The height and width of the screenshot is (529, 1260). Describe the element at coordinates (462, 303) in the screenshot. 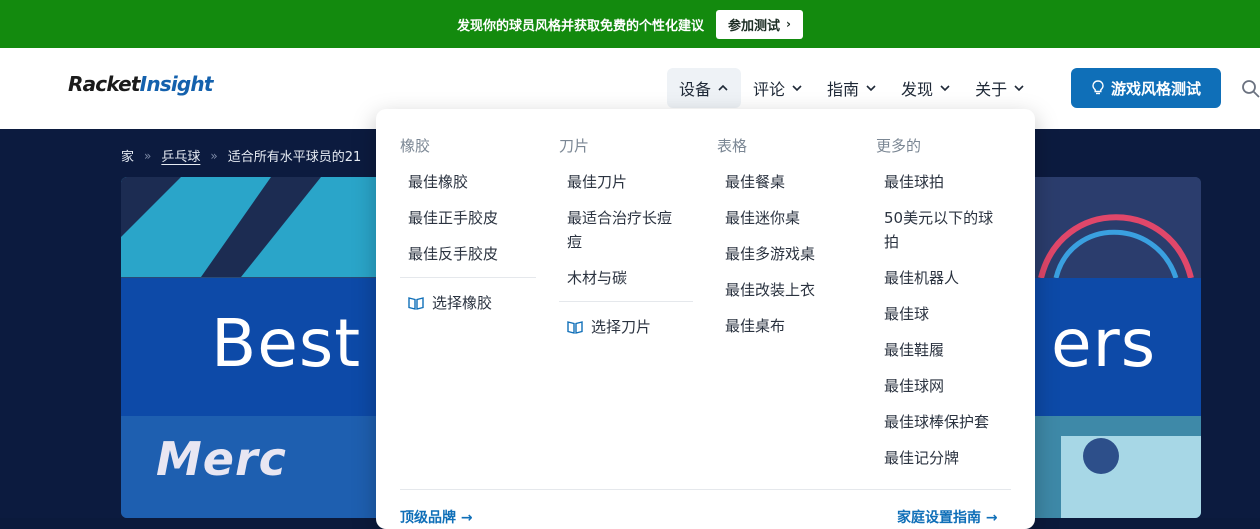

I see `menu-guide-label: 选择橡胶` at that location.